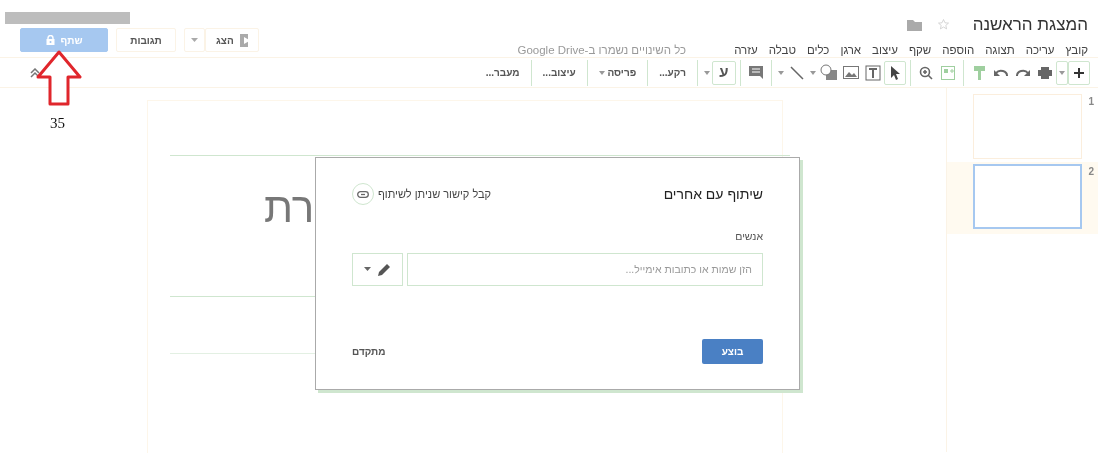 Image resolution: width=1098 pixels, height=453 pixels. Describe the element at coordinates (1022, 127) in the screenshot. I see `slide-thumbnail-row: 1` at that location.